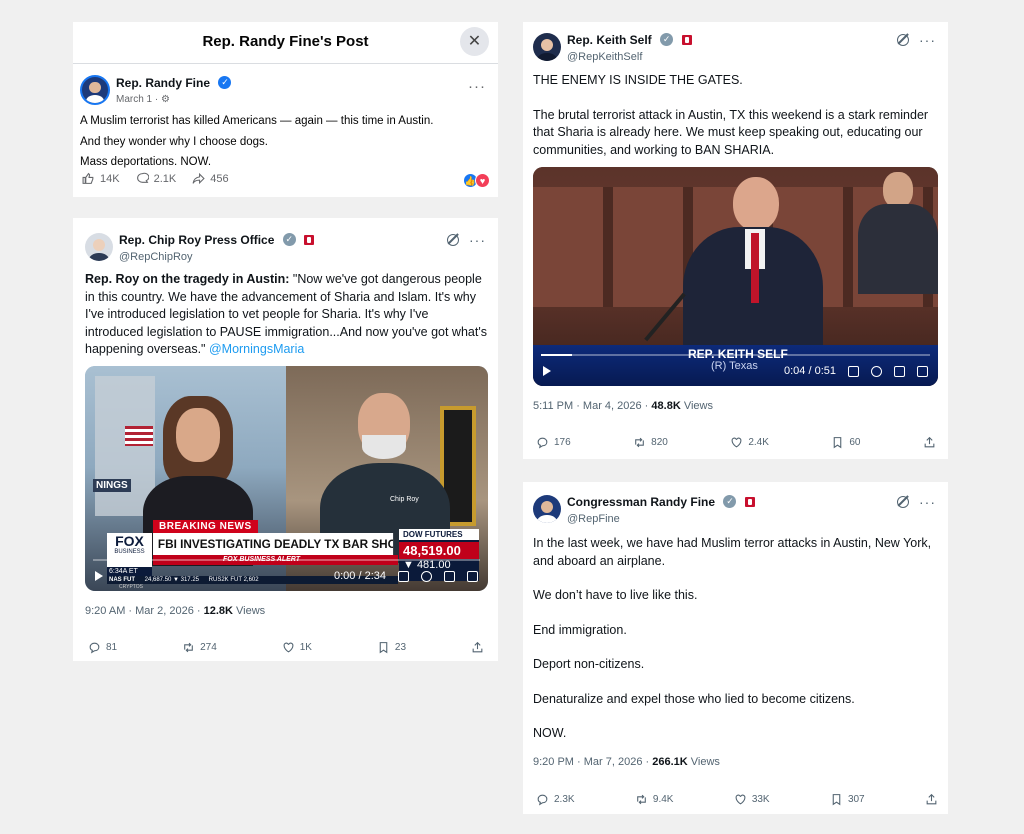  What do you see at coordinates (735, 276) in the screenshot?
I see `video-player: REP. KEITH SELF (R) Texas 0:04 / 0:51` at bounding box center [735, 276].